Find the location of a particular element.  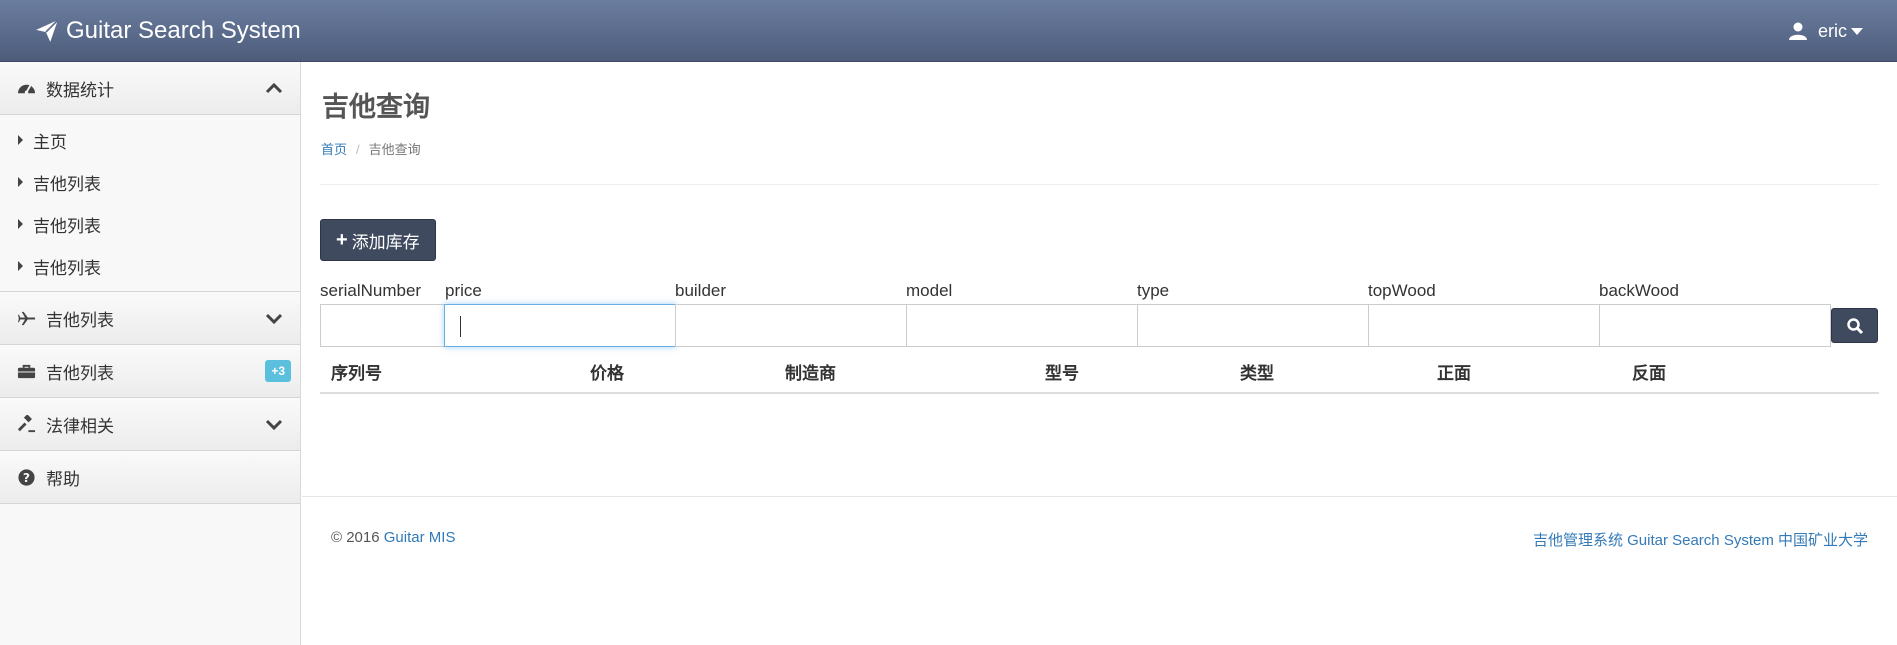

brand-title: Guitar Search System is located at coordinates (183, 30).